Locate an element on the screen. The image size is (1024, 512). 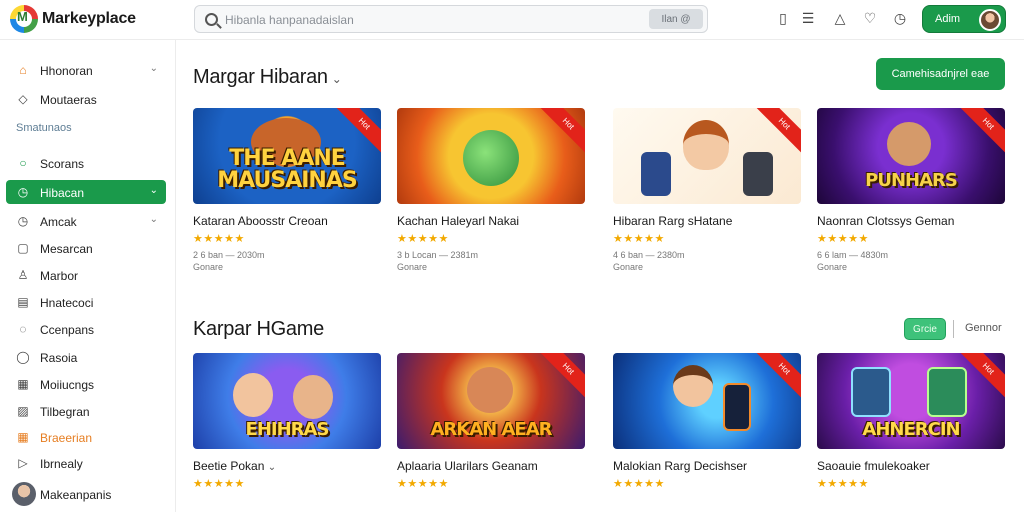
filter-link: Gennor is located at coordinates (983, 328).